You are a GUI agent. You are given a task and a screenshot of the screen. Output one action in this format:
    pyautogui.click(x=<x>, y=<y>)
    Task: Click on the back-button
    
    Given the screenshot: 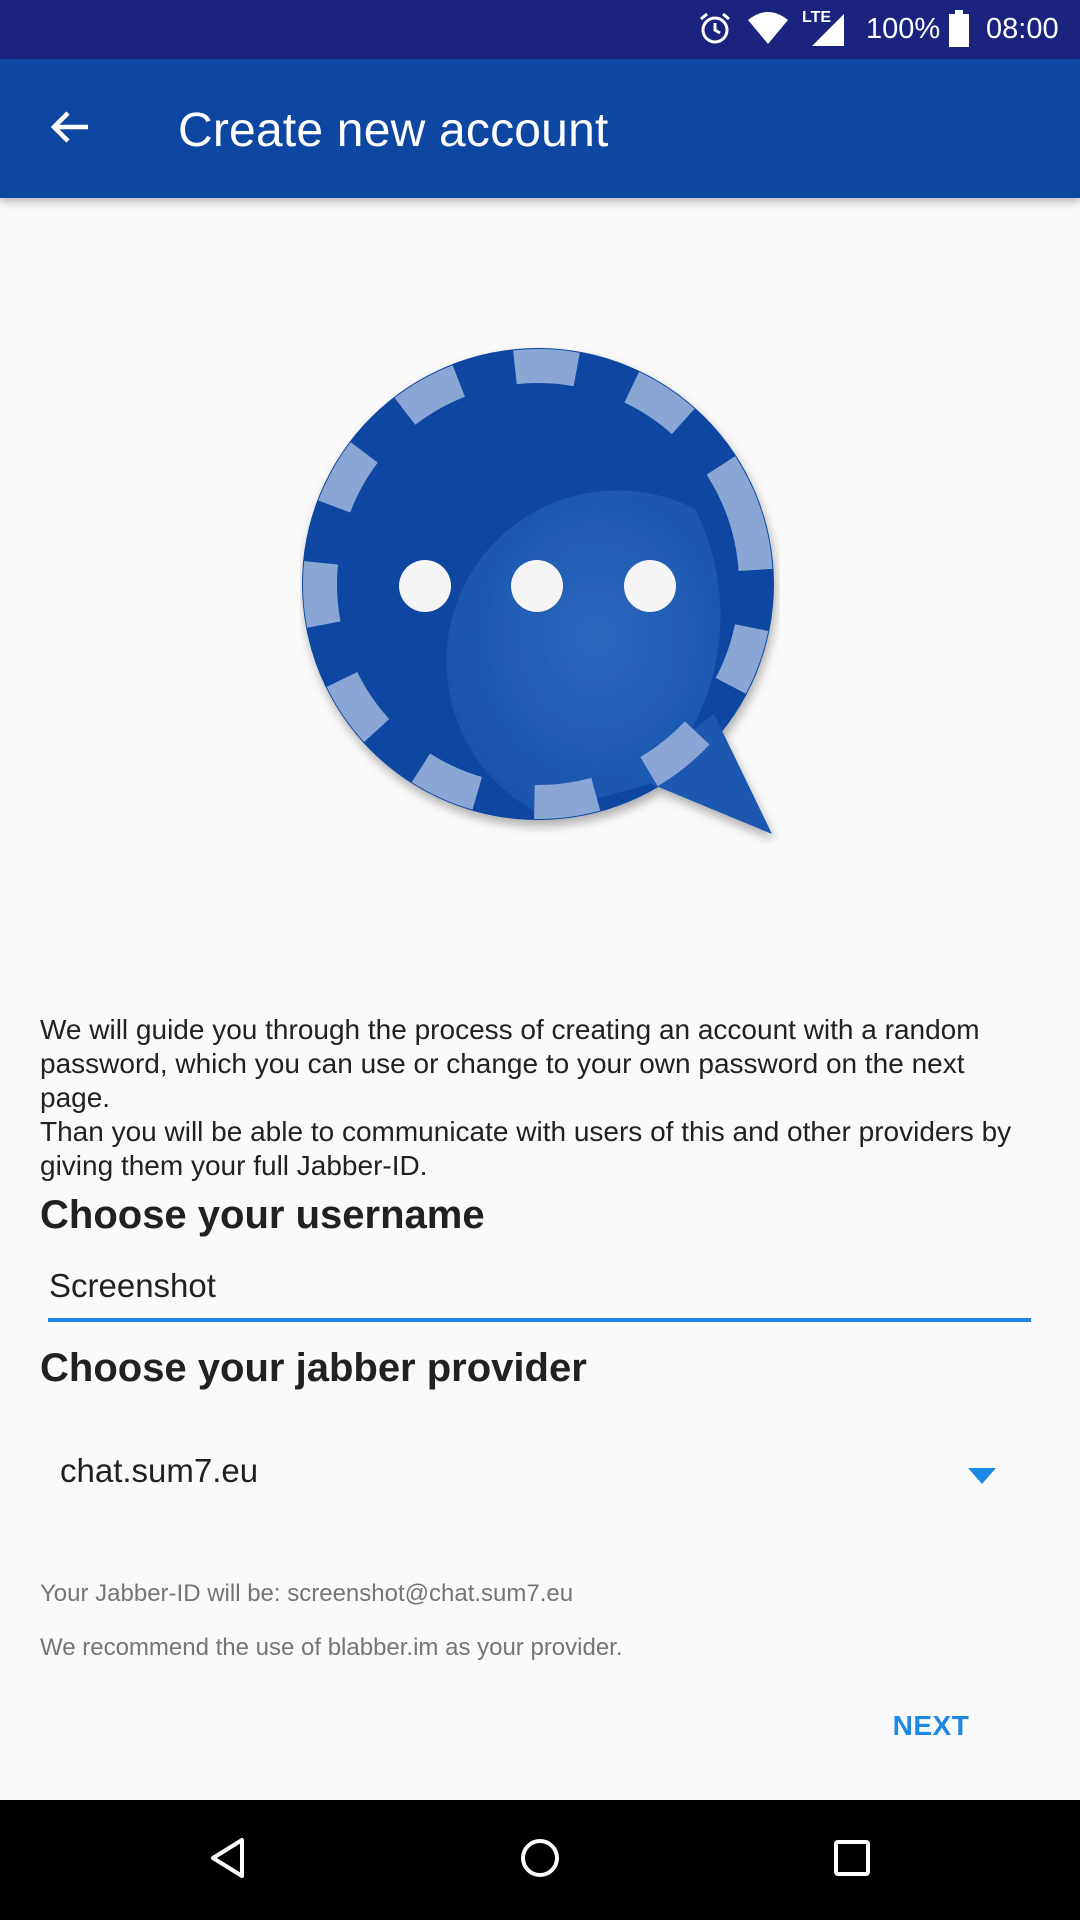 What is the action you would take?
    pyautogui.click(x=70, y=129)
    